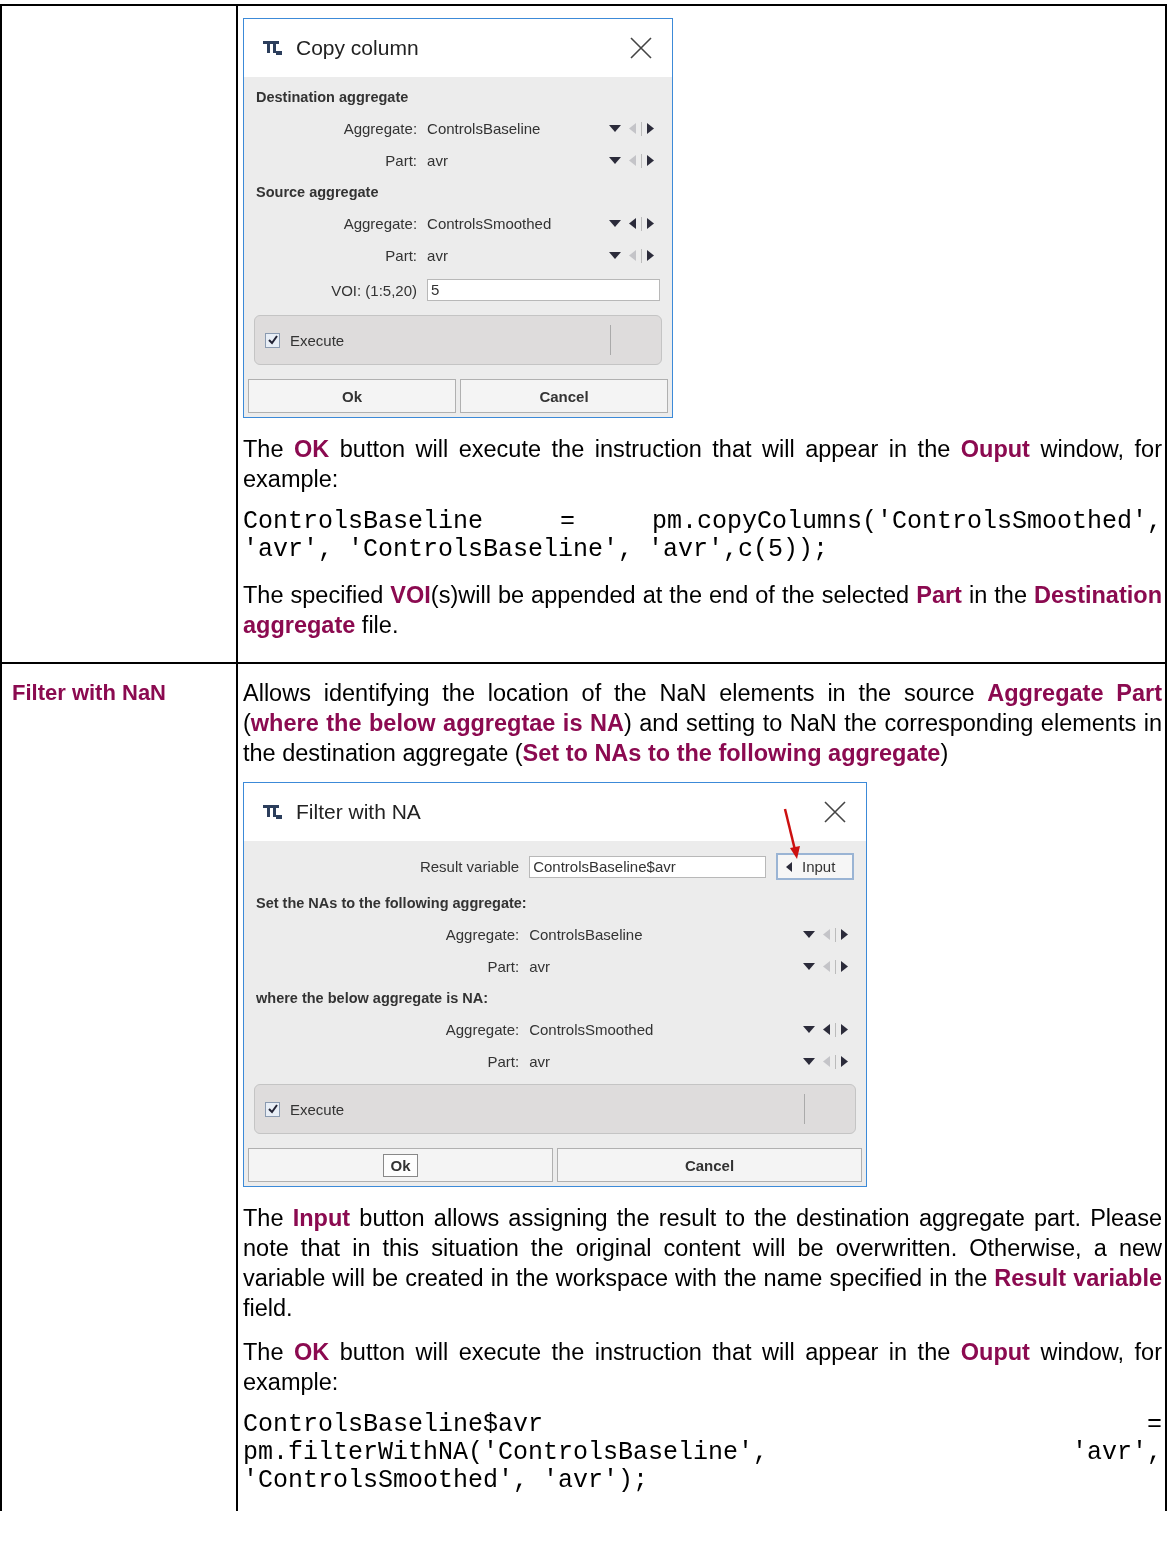 This screenshot has height=1566, width=1167. Describe the element at coordinates (702, 1453) in the screenshot. I see `code-line: pm.filterWithNA('ControlsBaseline', 'avr',` at that location.